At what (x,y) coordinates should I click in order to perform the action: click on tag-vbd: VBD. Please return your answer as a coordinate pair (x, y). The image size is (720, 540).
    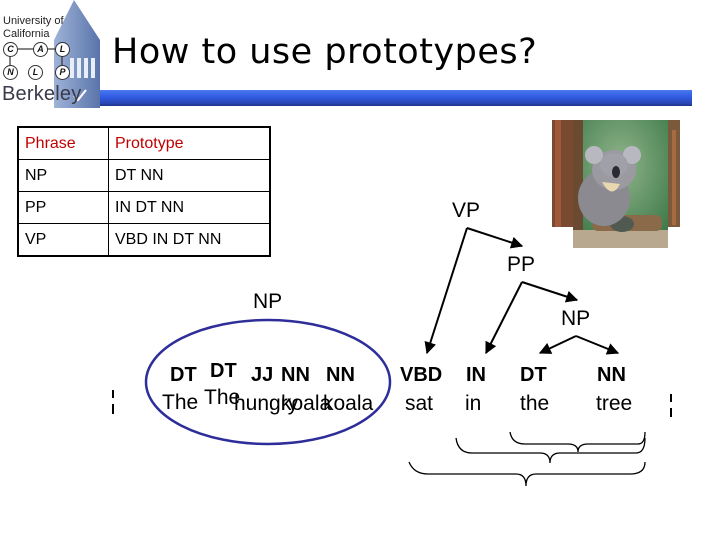
    Looking at the image, I should click on (421, 375).